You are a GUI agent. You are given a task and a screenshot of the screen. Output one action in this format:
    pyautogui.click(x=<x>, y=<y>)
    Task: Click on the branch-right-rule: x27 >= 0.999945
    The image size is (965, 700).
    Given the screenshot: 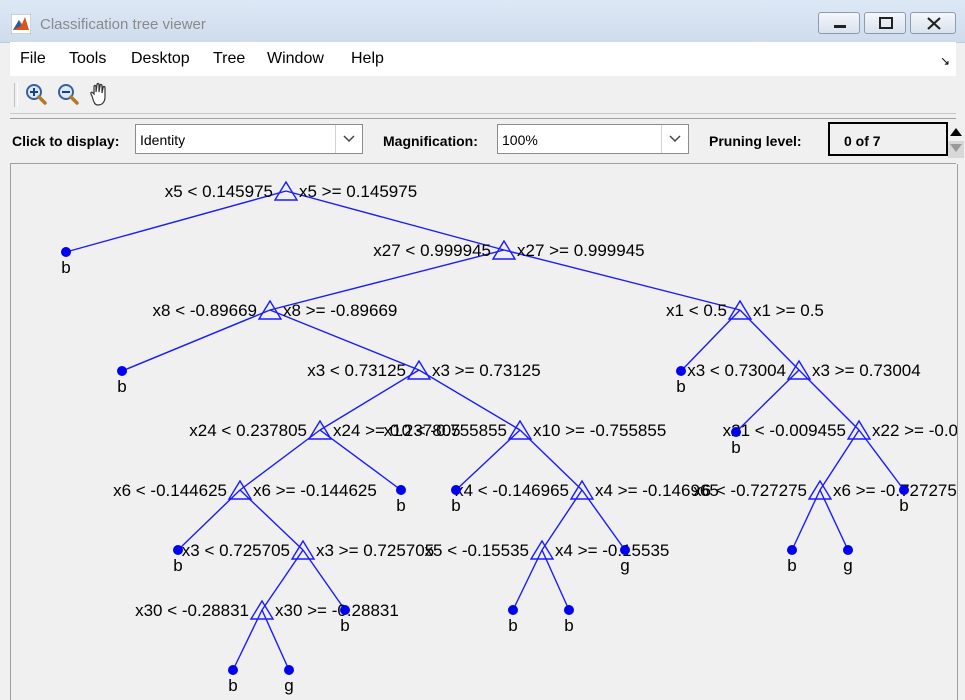 What is the action you would take?
    pyautogui.click(x=581, y=250)
    